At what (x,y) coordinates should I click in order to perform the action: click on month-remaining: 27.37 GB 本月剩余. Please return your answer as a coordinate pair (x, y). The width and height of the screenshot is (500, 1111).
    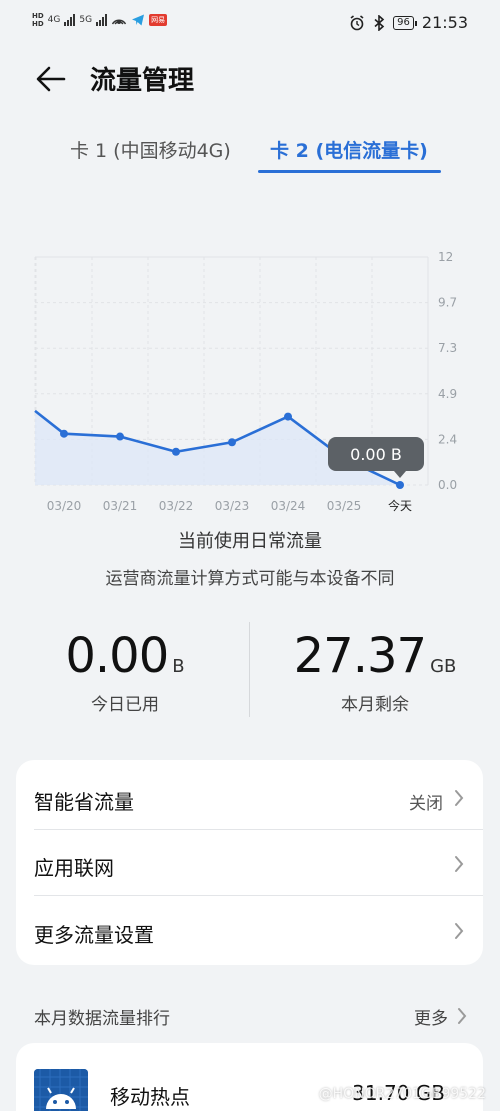
    Looking at the image, I should click on (375, 671).